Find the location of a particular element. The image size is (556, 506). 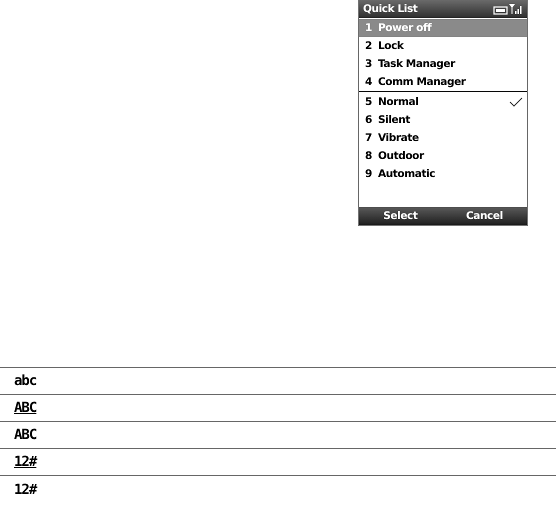

status-icon is located at coordinates (508, 9).